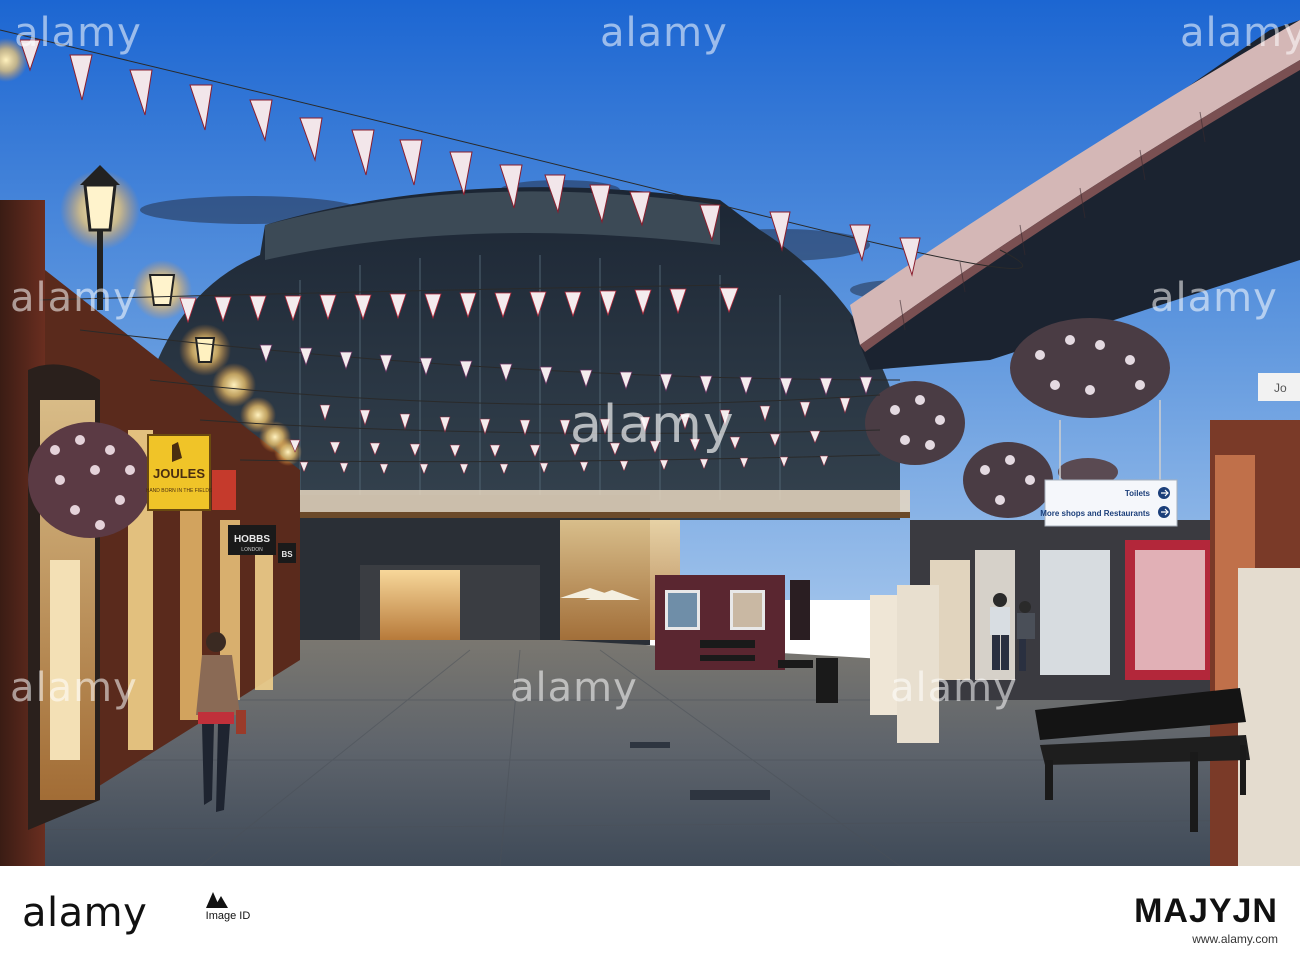 The image size is (1300, 956). I want to click on image-id-label: Image ID, so click(228, 916).